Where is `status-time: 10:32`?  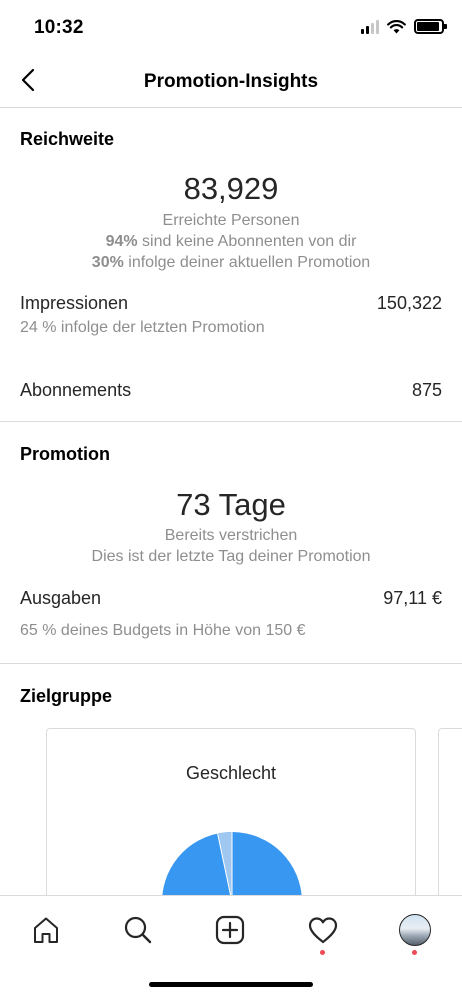
status-time: 10:32 is located at coordinates (59, 27).